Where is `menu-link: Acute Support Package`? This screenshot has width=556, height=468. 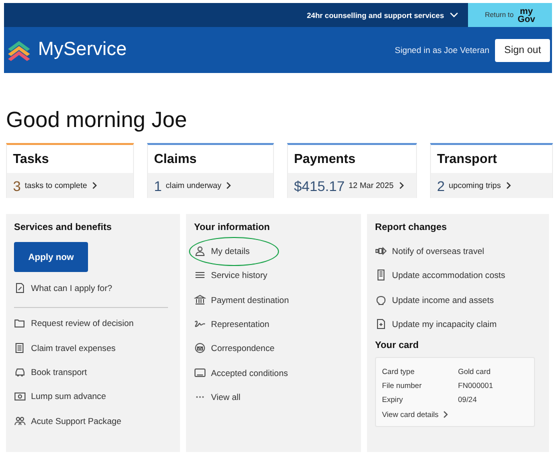
menu-link: Acute Support Package is located at coordinates (68, 420).